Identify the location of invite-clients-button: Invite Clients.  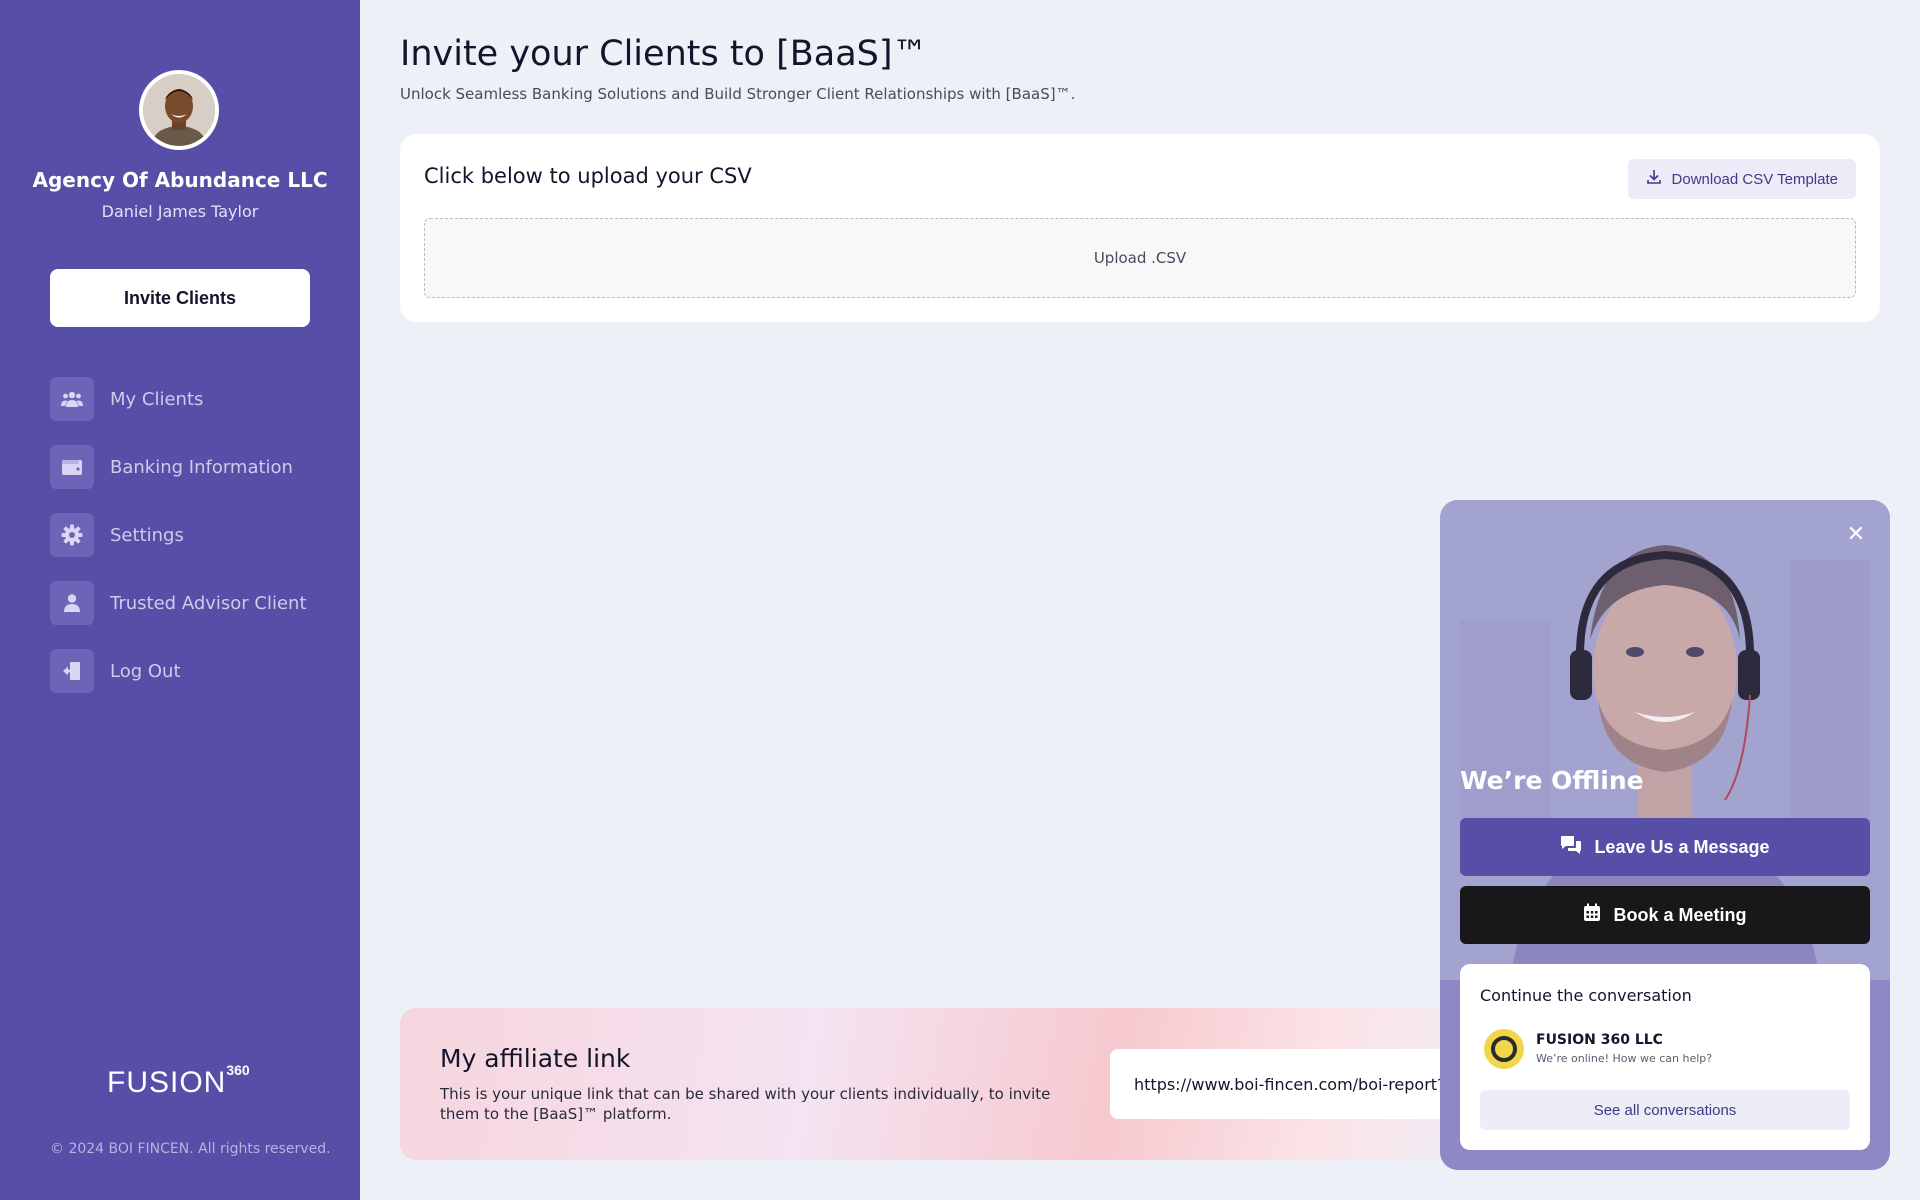
(180, 298).